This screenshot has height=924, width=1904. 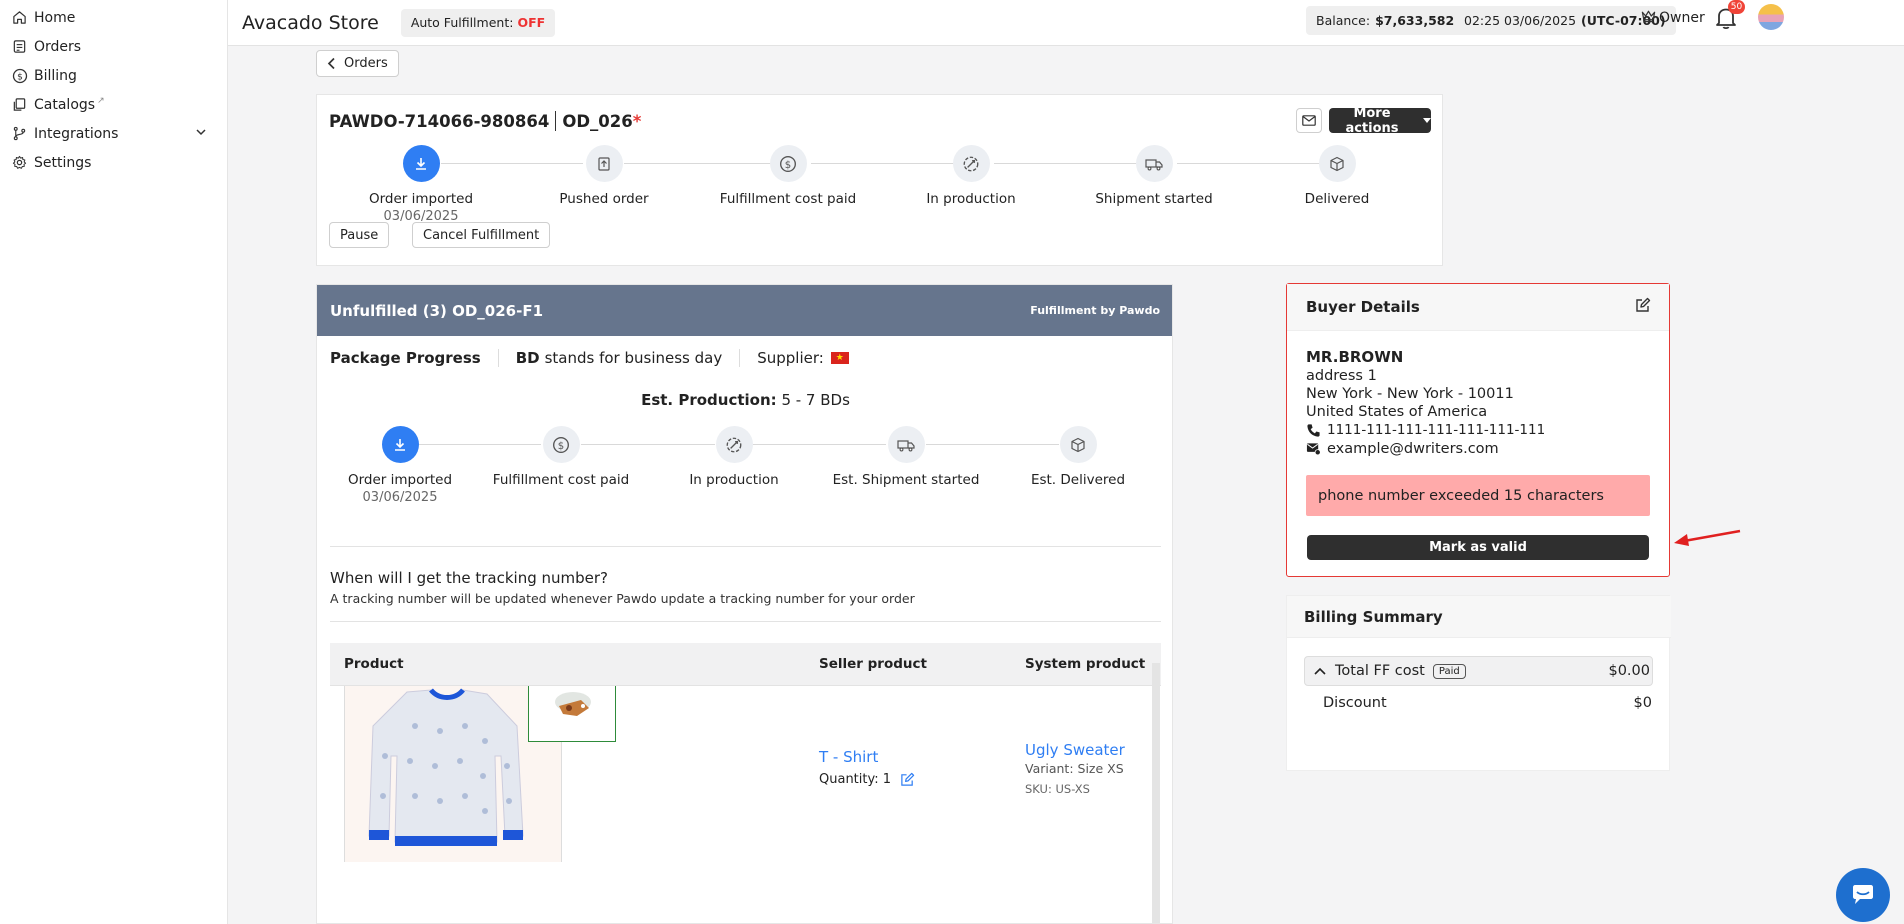 What do you see at coordinates (1154, 199) in the screenshot?
I see `step-label: Shipment started` at bounding box center [1154, 199].